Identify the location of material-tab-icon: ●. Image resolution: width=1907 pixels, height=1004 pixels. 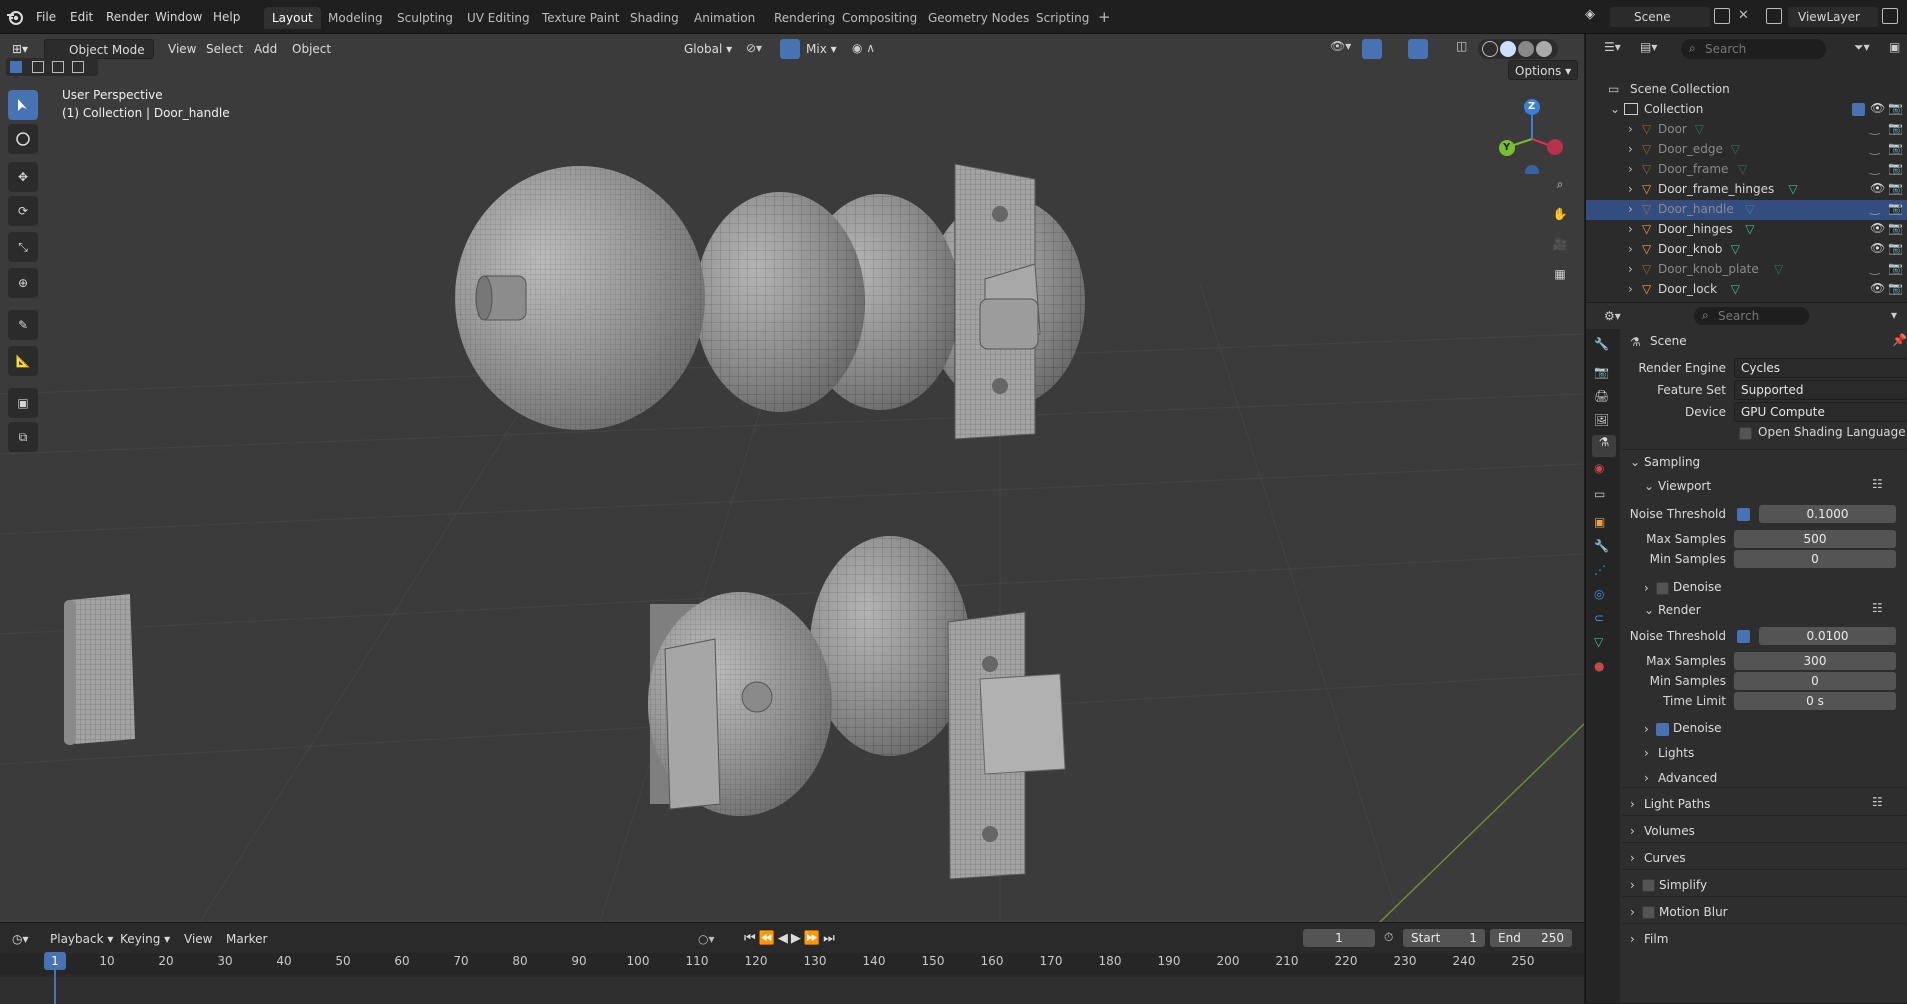
(1599, 666).